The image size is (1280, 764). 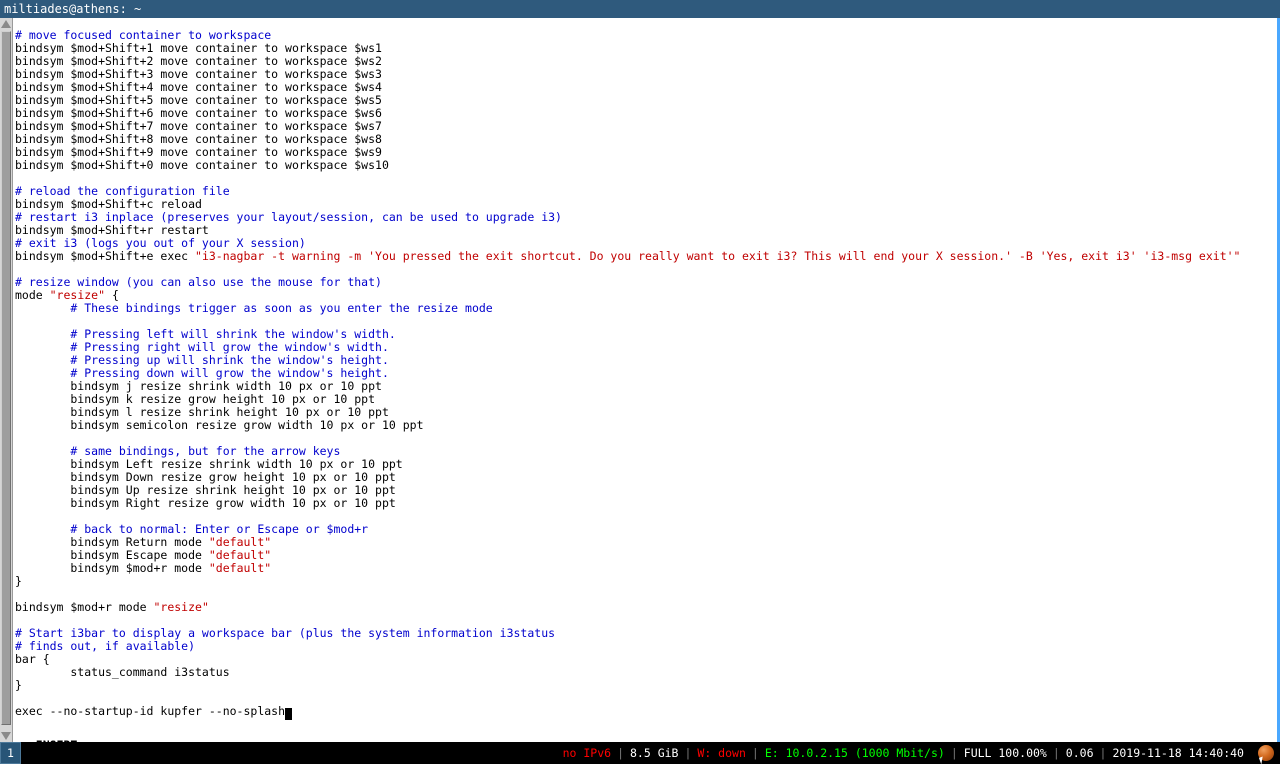 What do you see at coordinates (150, 711) in the screenshot?
I see `code-text: exec --no-startup-id kupfer --no-splash` at bounding box center [150, 711].